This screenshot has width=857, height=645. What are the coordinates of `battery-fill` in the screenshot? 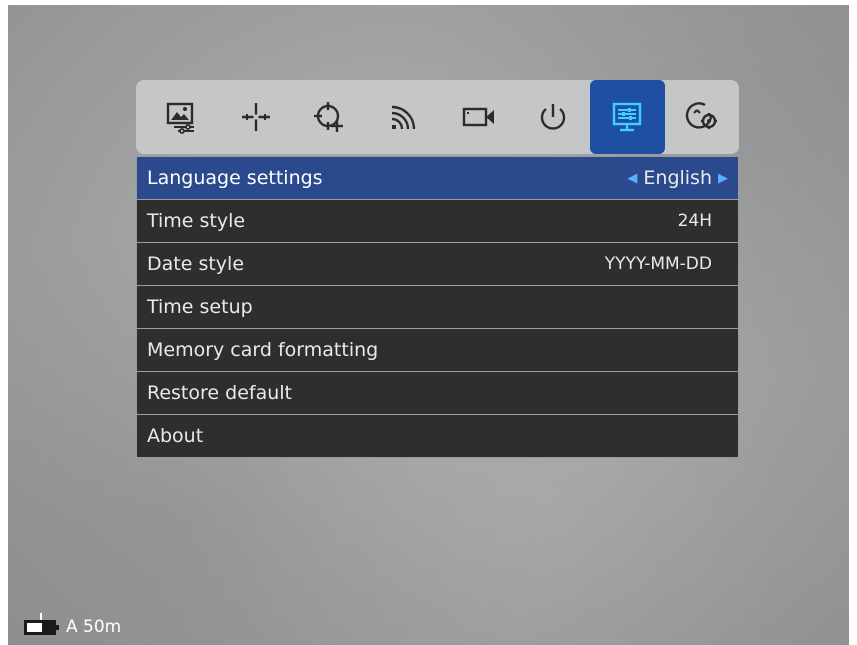 It's located at (35, 627).